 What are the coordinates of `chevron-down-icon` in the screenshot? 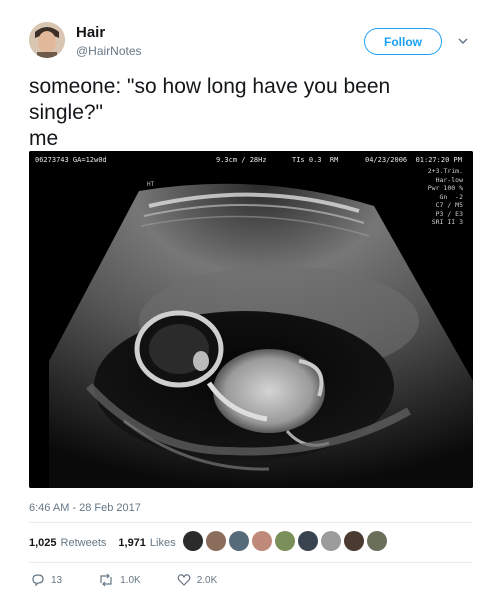 It's located at (463, 41).